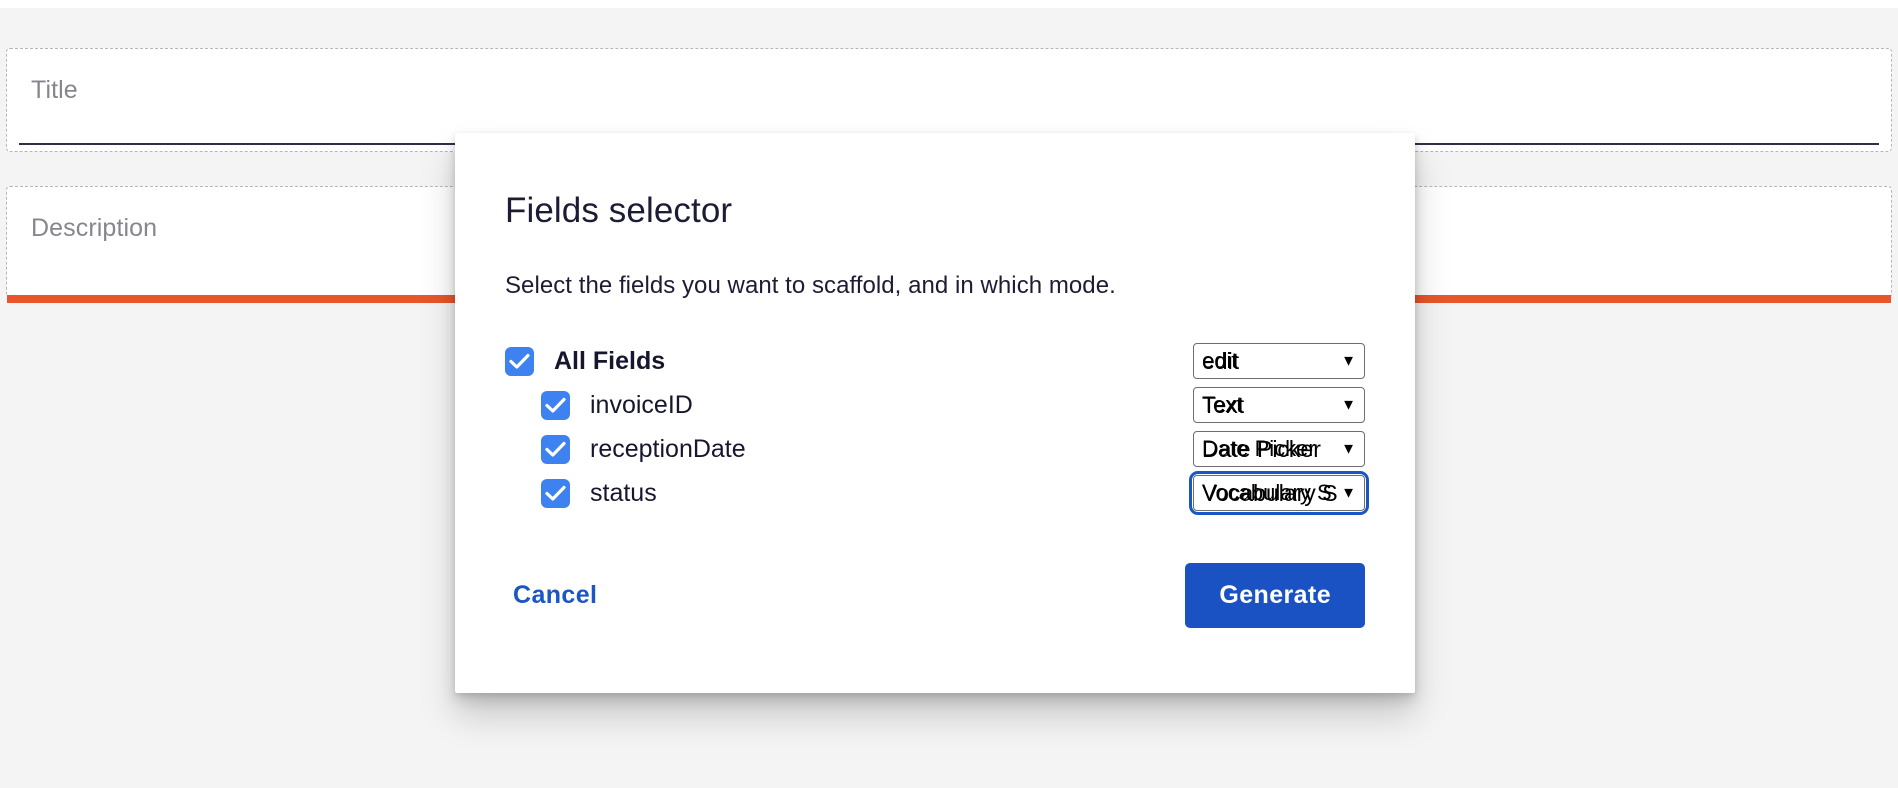  I want to click on field-label: receptionDate, so click(668, 449).